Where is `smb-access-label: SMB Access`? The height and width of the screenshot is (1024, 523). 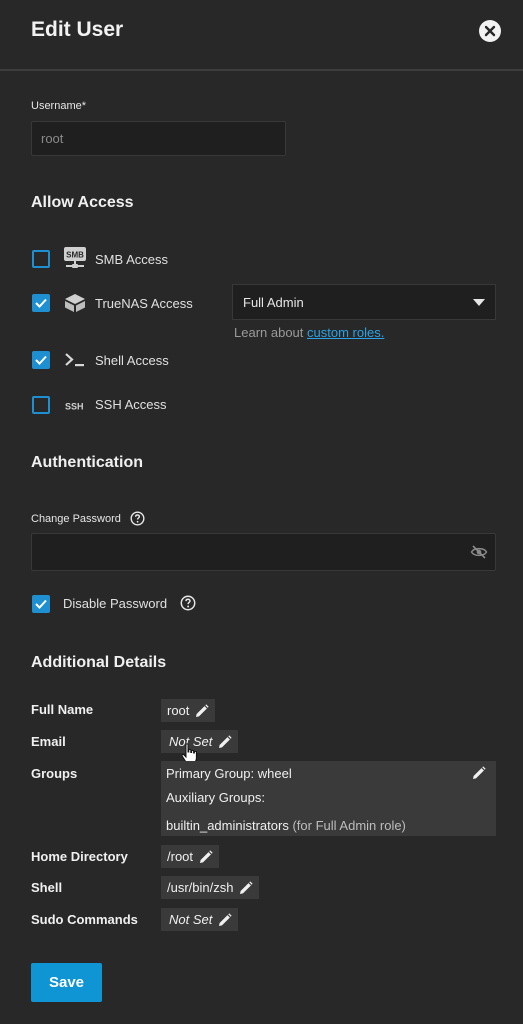
smb-access-label: SMB Access is located at coordinates (131, 259).